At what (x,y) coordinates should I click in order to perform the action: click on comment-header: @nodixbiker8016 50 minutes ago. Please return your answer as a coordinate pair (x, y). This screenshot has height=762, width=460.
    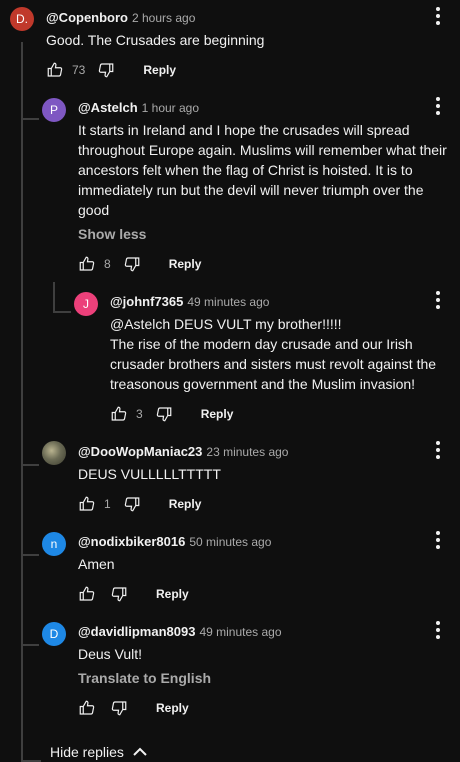
    Looking at the image, I should click on (174, 541).